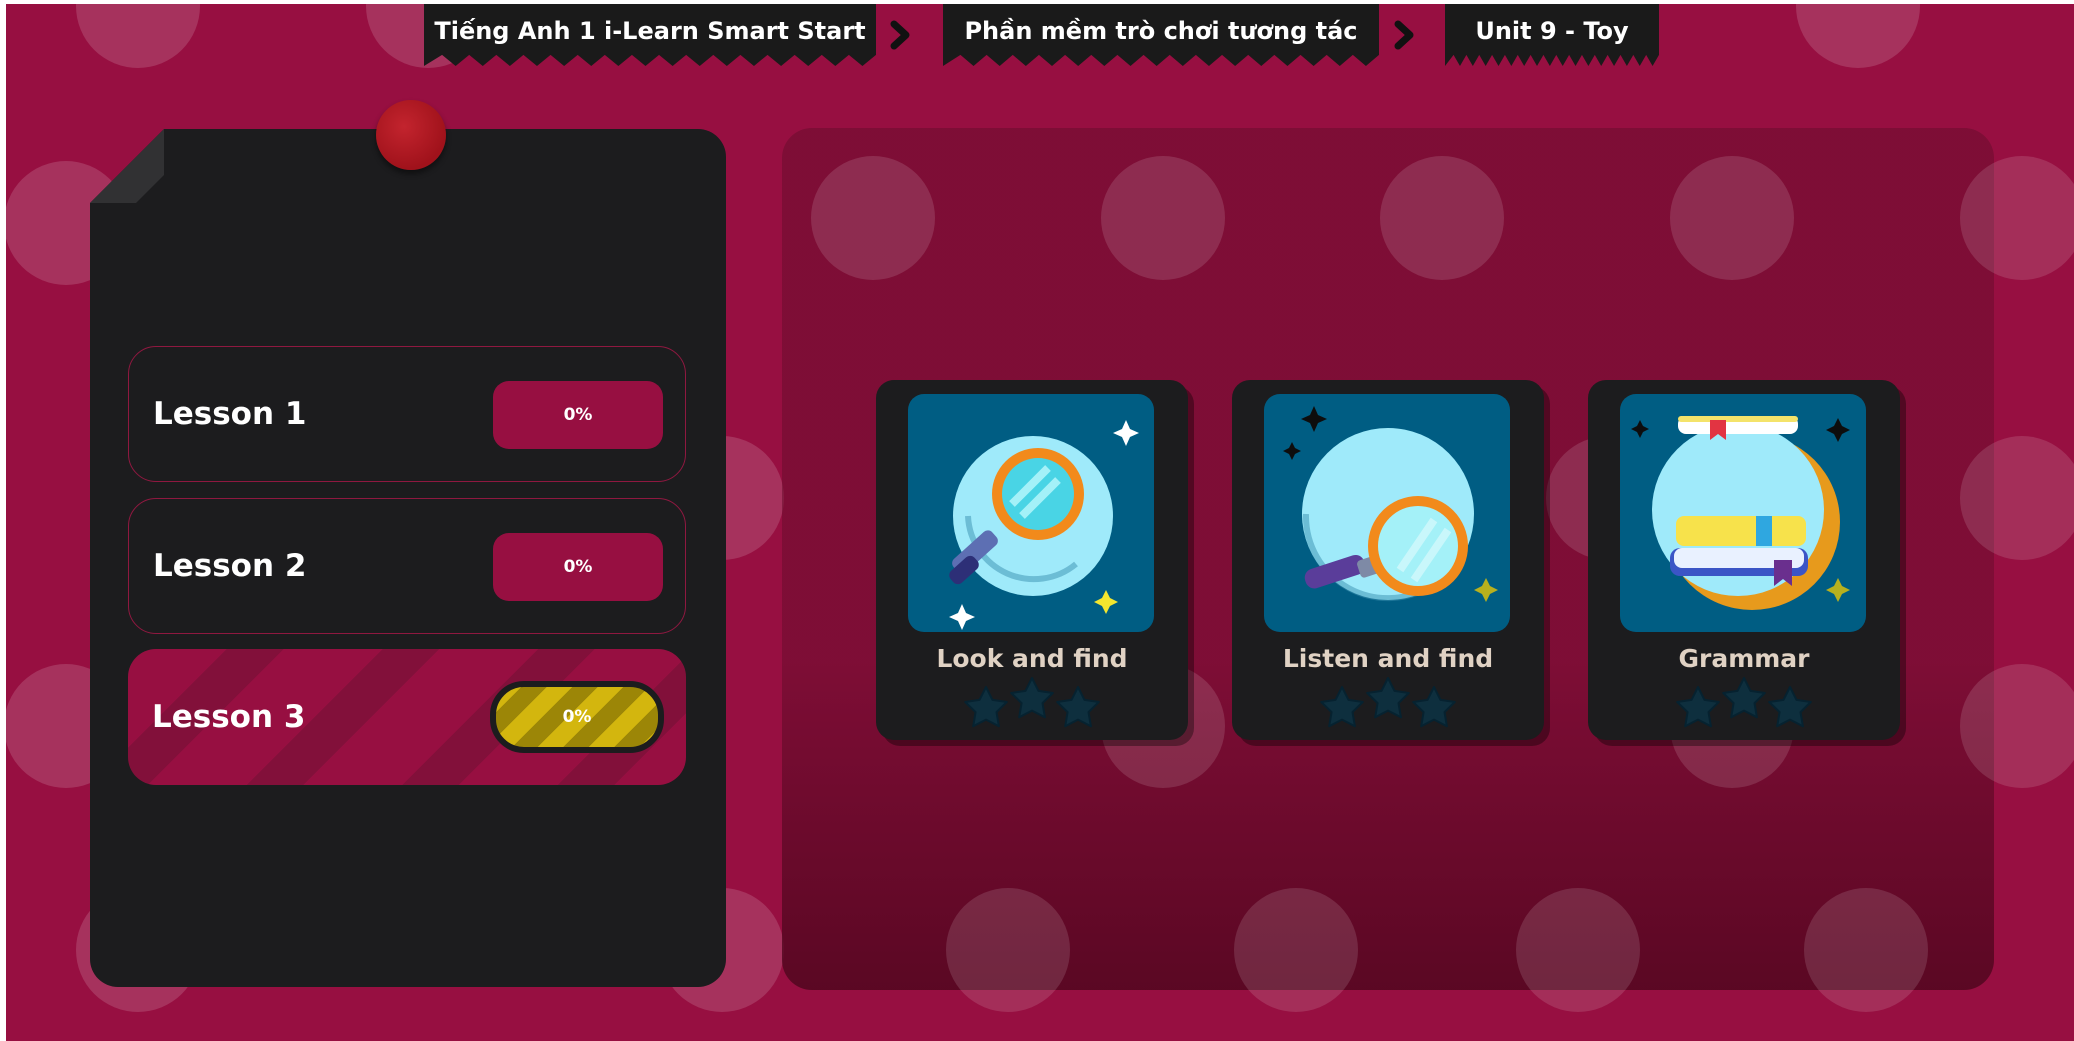  What do you see at coordinates (1552, 35) in the screenshot?
I see `breadcrumb-item-unit: Unit 9 - Toy` at bounding box center [1552, 35].